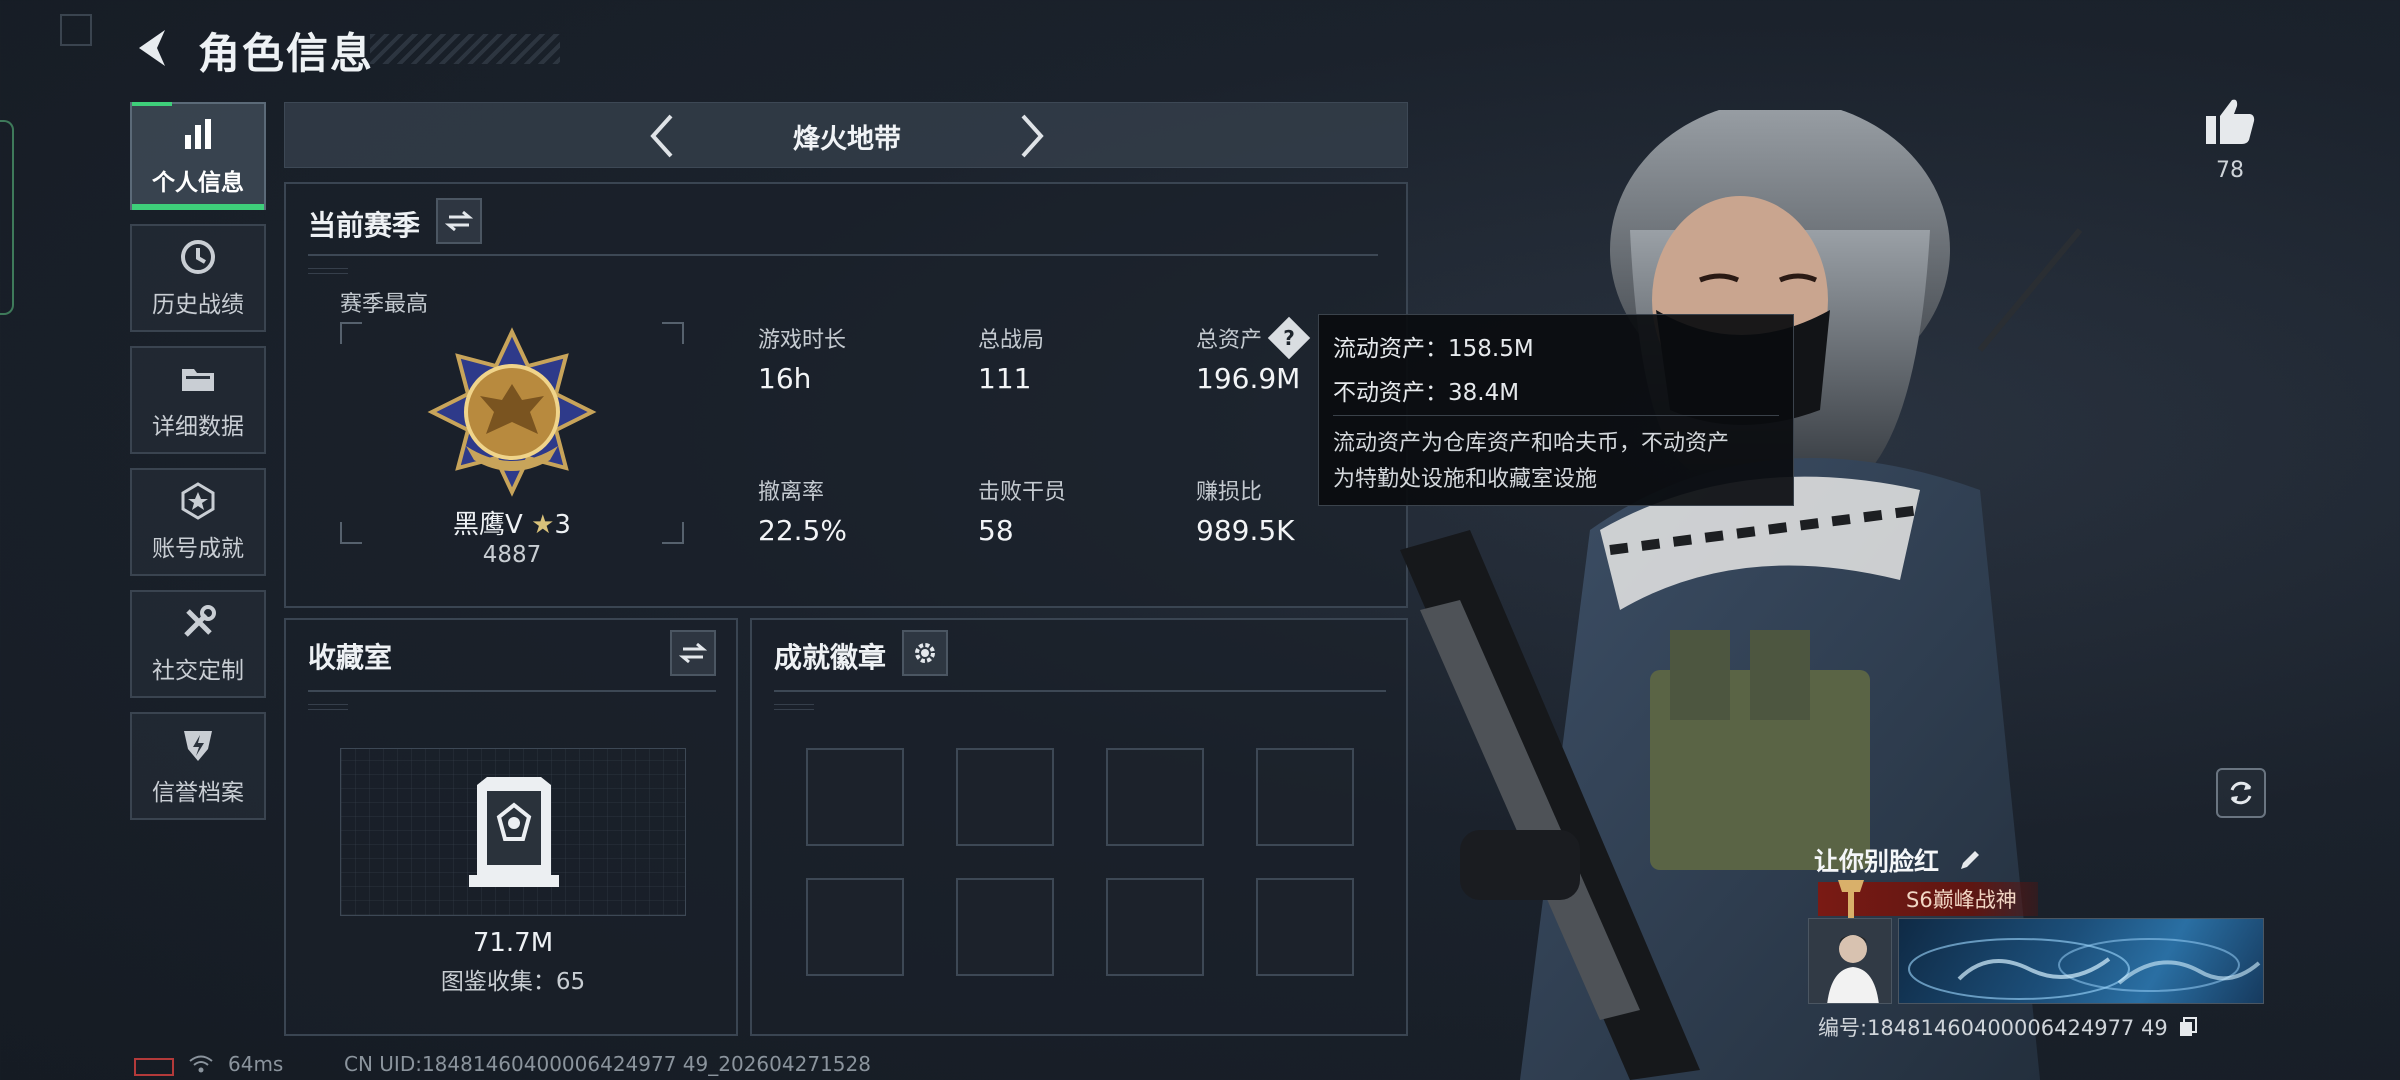 Image resolution: width=2400 pixels, height=1080 pixels. I want to click on badges-divider, so click(1080, 691).